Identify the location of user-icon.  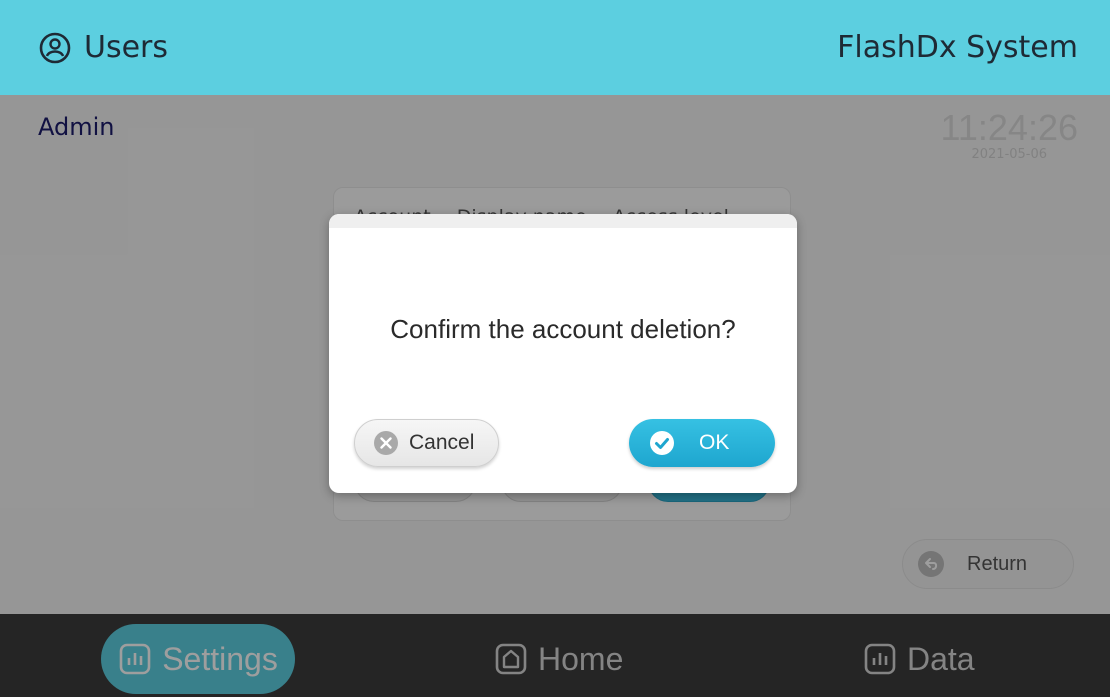
(55, 47).